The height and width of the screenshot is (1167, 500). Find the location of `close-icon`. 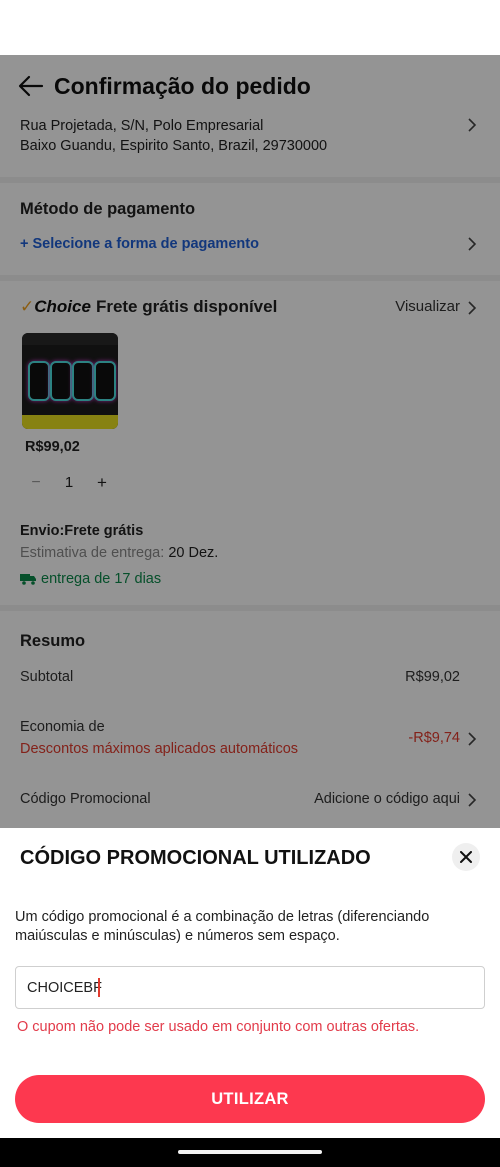

close-icon is located at coordinates (466, 857).